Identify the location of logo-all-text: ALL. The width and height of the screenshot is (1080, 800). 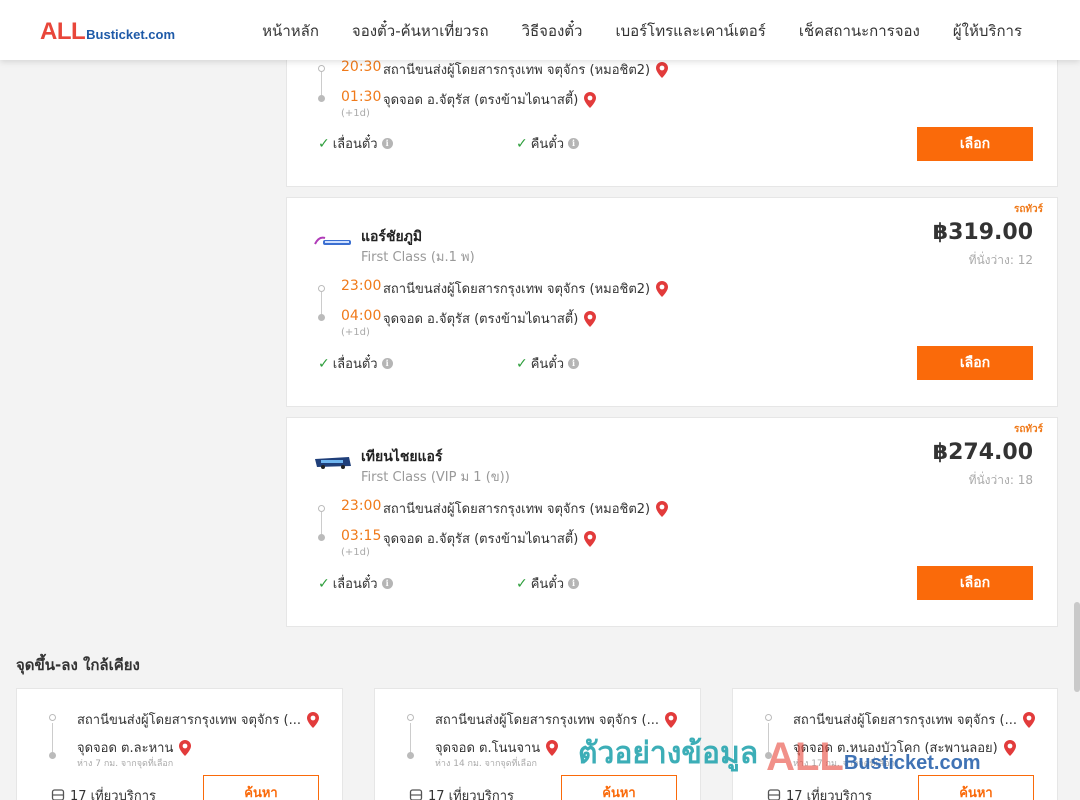
(63, 31).